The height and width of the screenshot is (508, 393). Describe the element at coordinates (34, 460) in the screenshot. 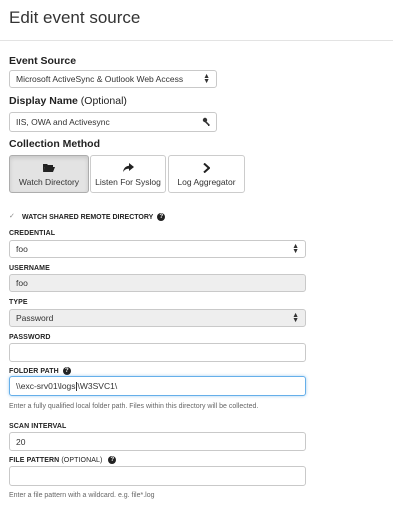

I see `file-pattern-label-text: FILE PATTERN` at that location.